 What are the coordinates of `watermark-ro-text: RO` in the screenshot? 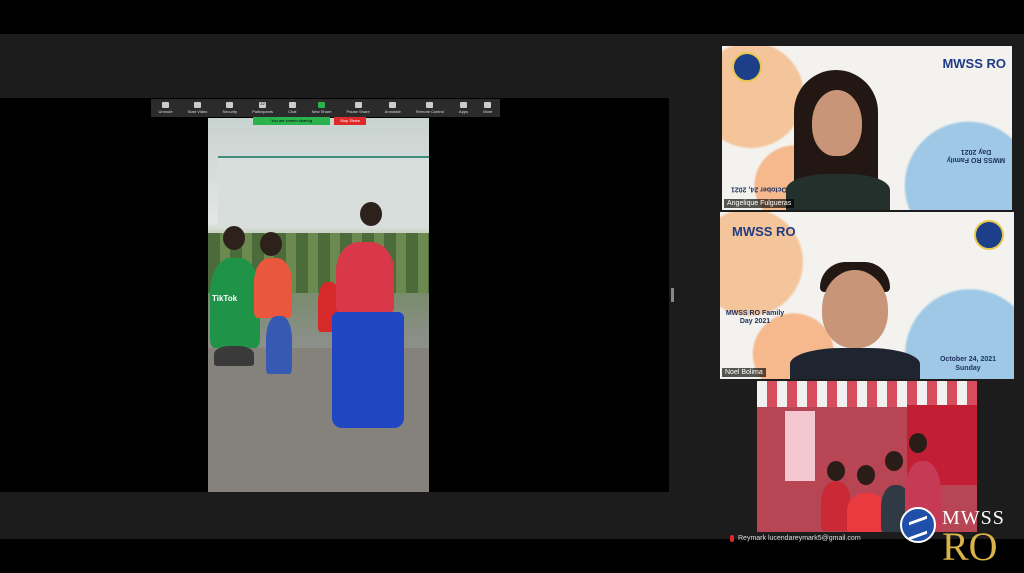 It's located at (970, 546).